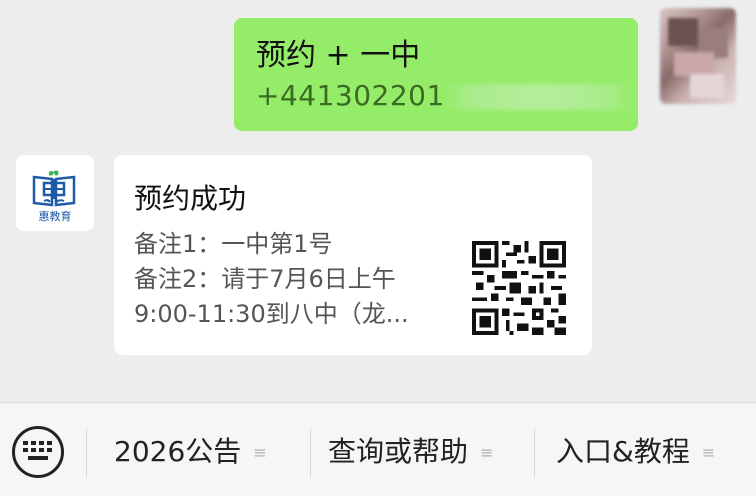  I want to click on outgoing-message-line2: +441302201, so click(447, 96).